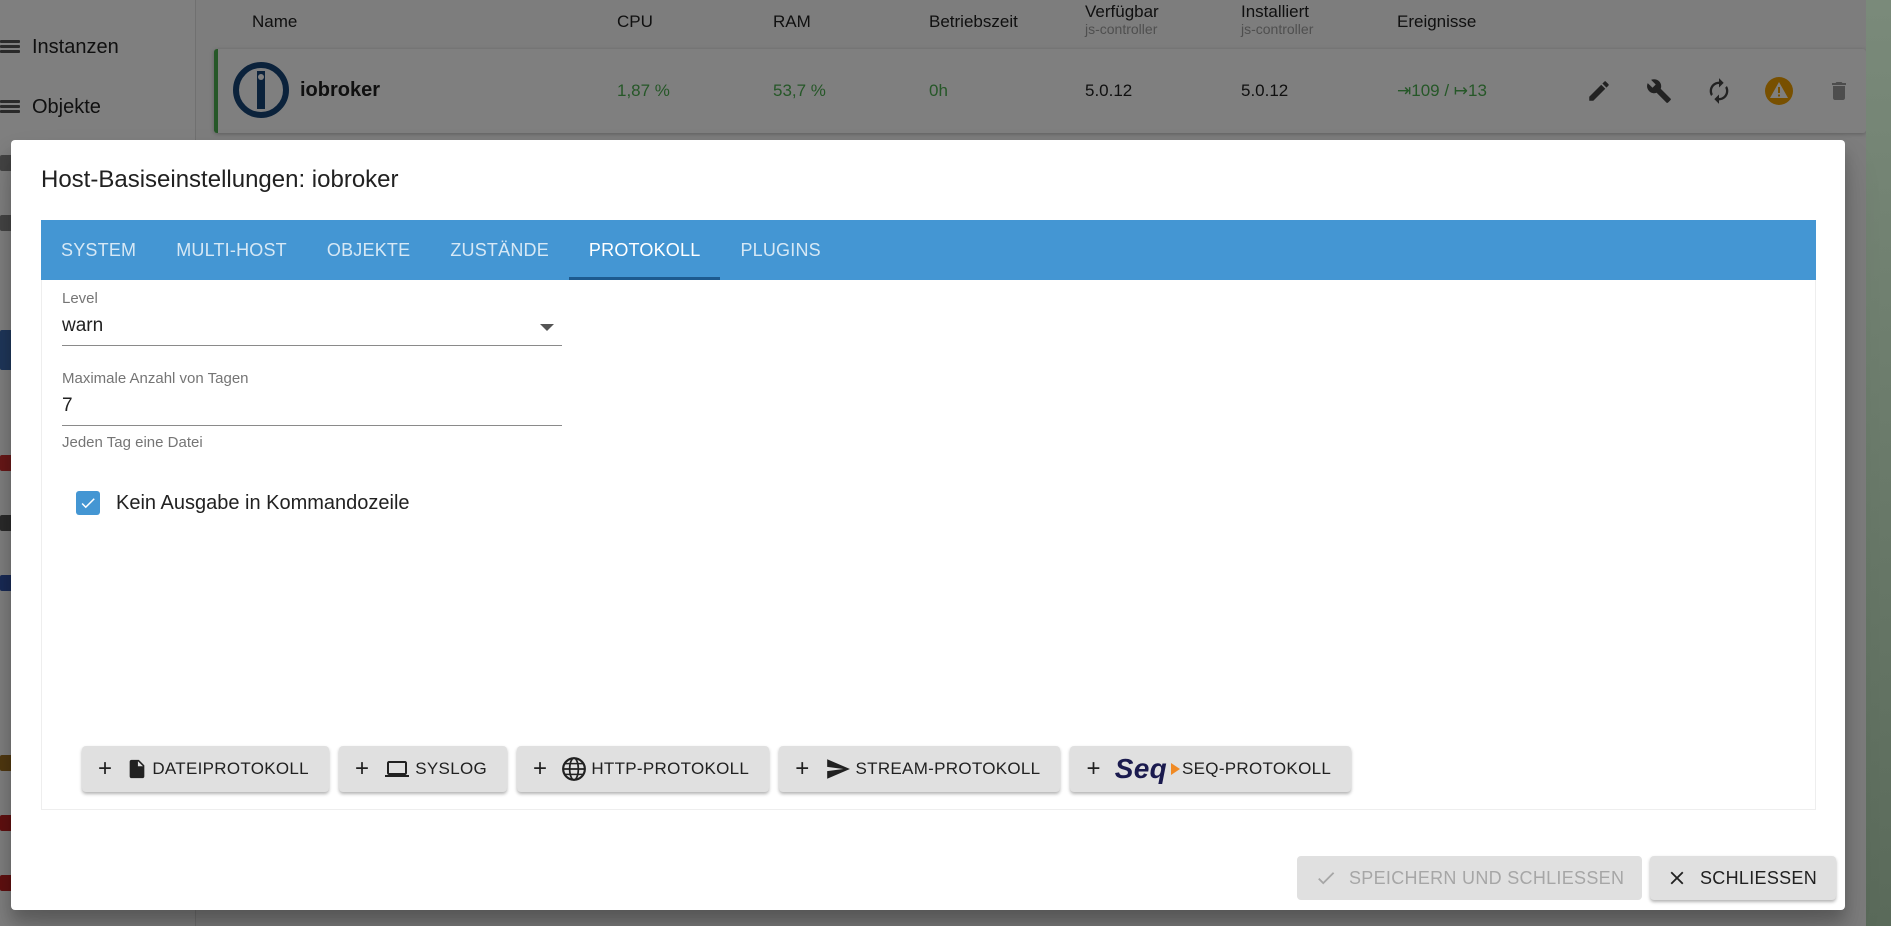 This screenshot has height=926, width=1891. Describe the element at coordinates (948, 768) in the screenshot. I see `add-stream-log-label: STREAM-PROTOKOLL` at that location.